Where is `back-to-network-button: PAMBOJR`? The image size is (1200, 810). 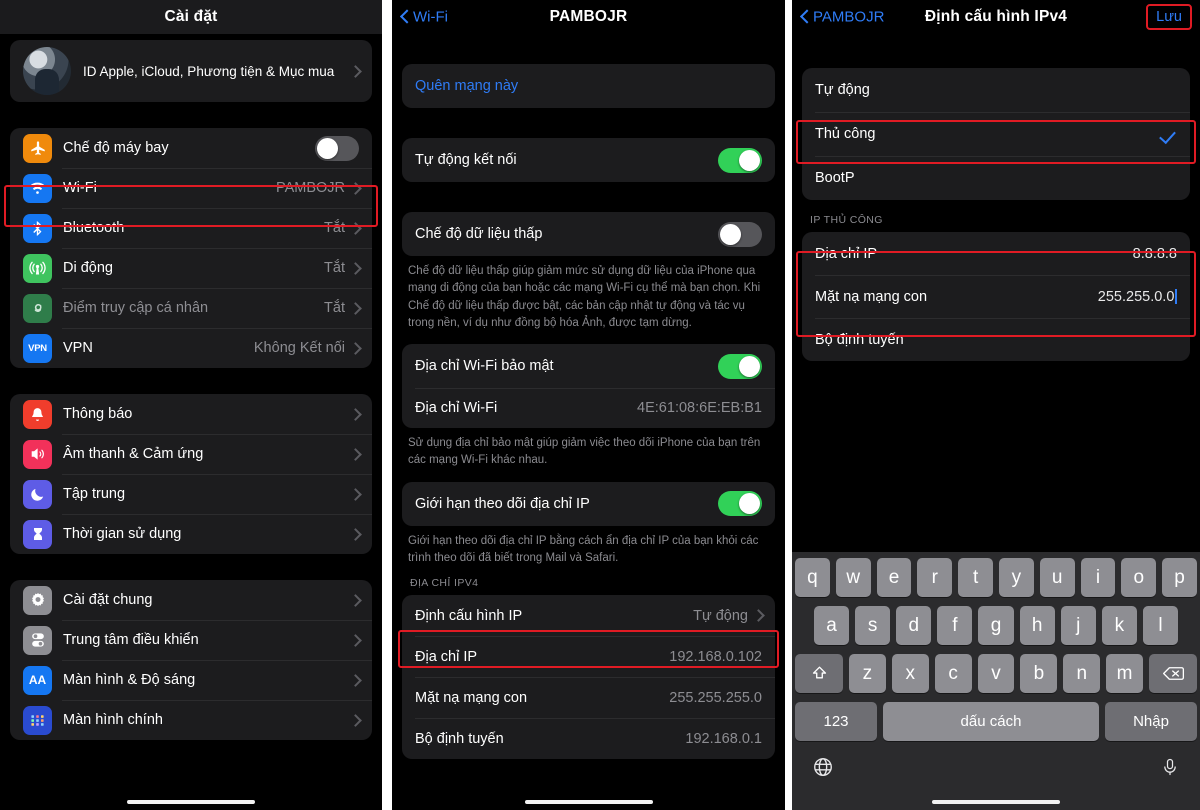
back-to-network-button: PAMBOJR is located at coordinates (842, 17).